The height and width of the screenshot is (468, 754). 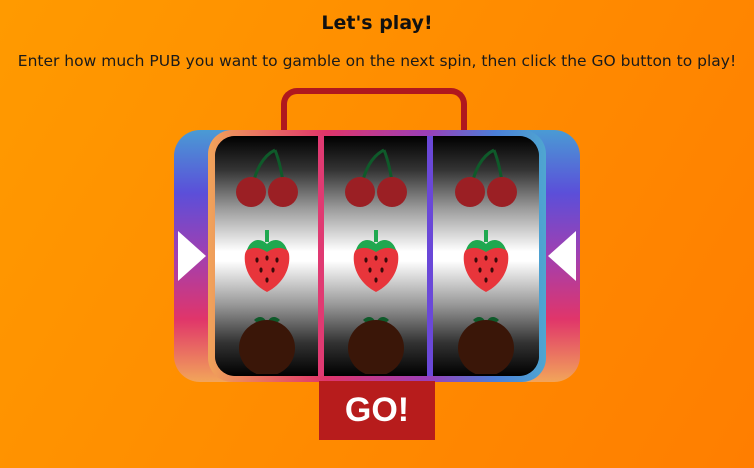 I want to click on payline-arrow-right, so click(x=562, y=256).